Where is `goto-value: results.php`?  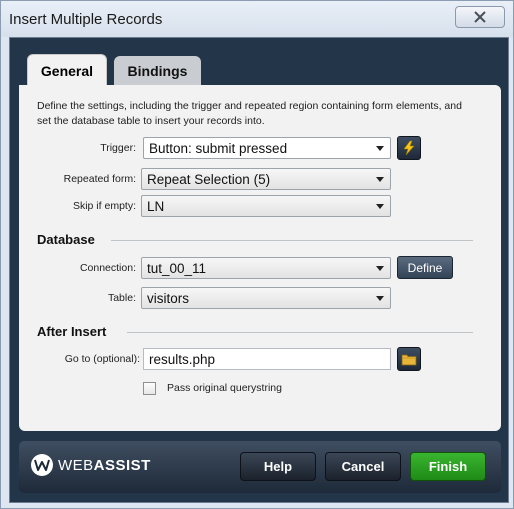 goto-value: results.php is located at coordinates (182, 359).